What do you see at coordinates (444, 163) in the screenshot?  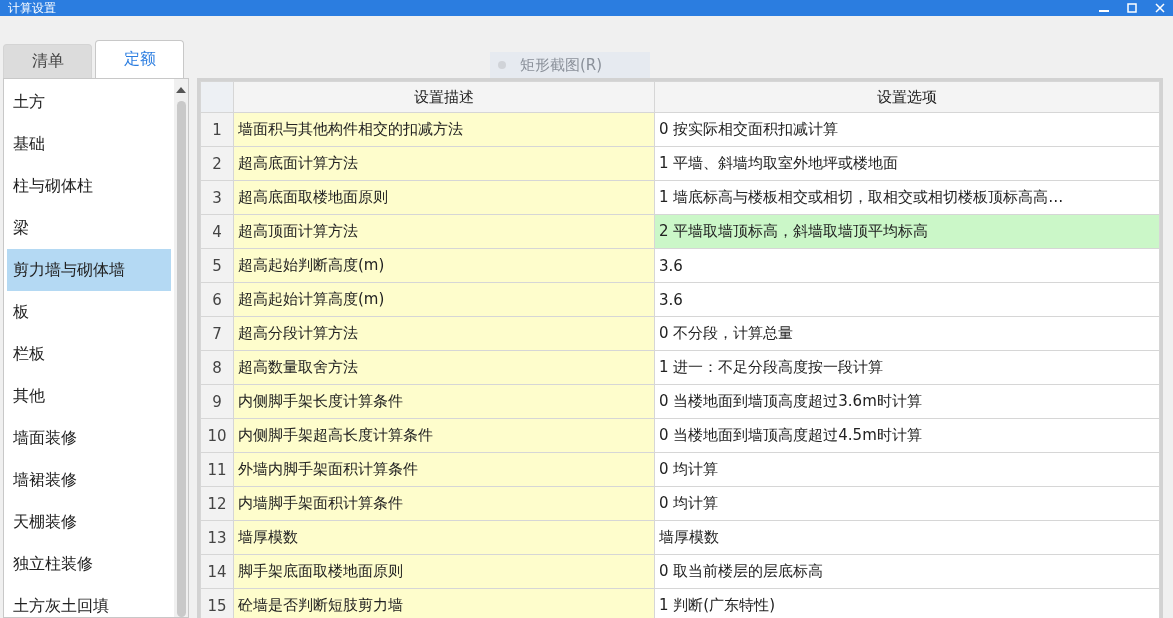 I see `description-cell: 超高底面计算方法` at bounding box center [444, 163].